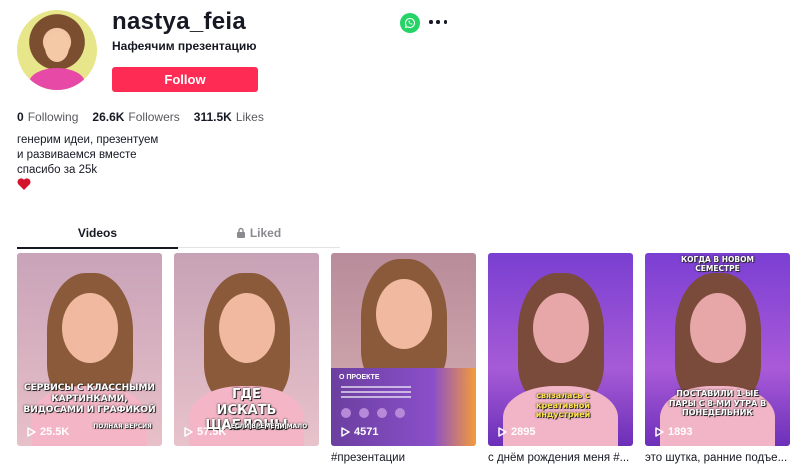  Describe the element at coordinates (122, 426) in the screenshot. I see `video-overlay-subtext: ПОЛНАЯ ВЕРСИЯ` at that location.